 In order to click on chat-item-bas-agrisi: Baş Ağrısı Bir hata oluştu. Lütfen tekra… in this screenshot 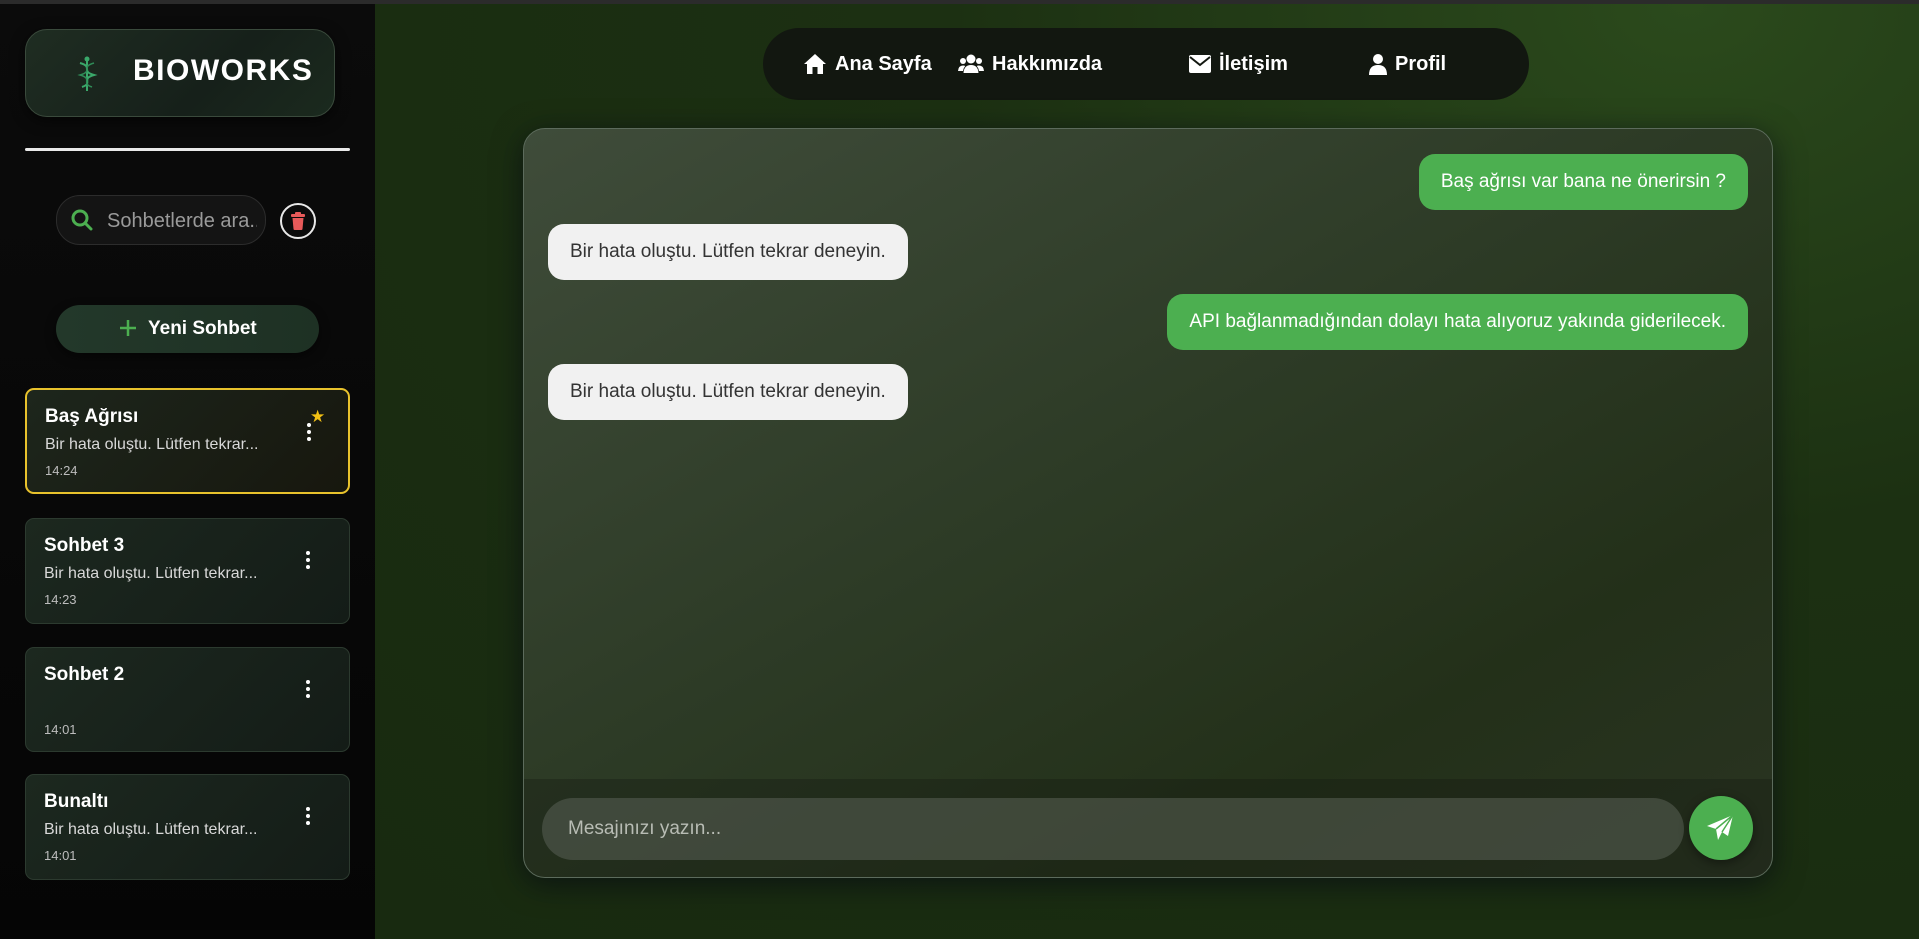, I will do `click(187, 441)`.